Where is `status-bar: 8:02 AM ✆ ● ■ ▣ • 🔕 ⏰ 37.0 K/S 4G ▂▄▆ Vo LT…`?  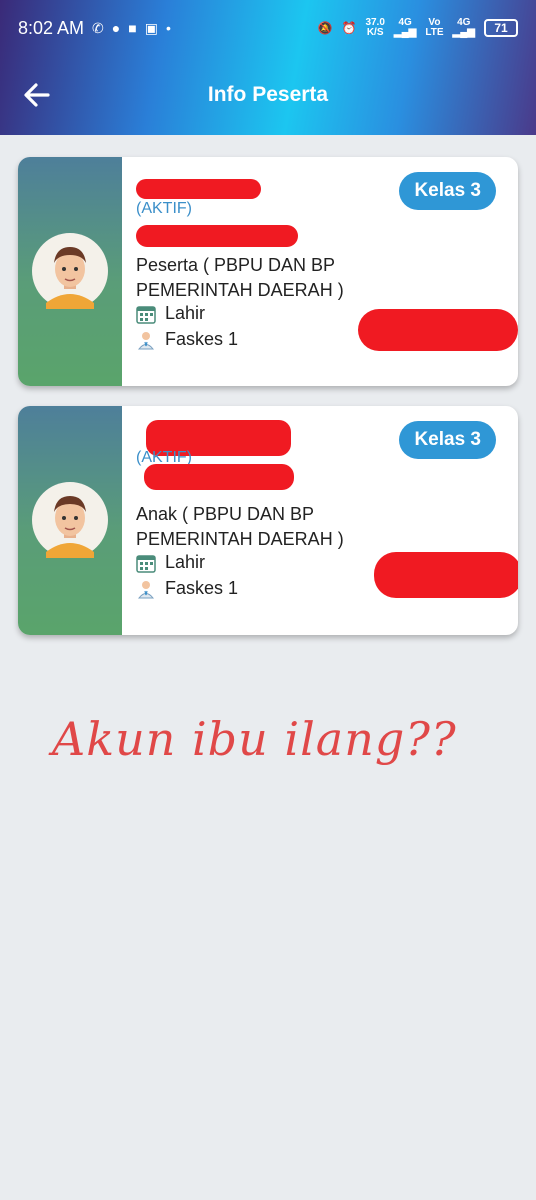
status-bar: 8:02 AM ✆ ● ■ ▣ • 🔕 ⏰ 37.0 K/S 4G ▂▄▆ Vo LT… is located at coordinates (268, 28).